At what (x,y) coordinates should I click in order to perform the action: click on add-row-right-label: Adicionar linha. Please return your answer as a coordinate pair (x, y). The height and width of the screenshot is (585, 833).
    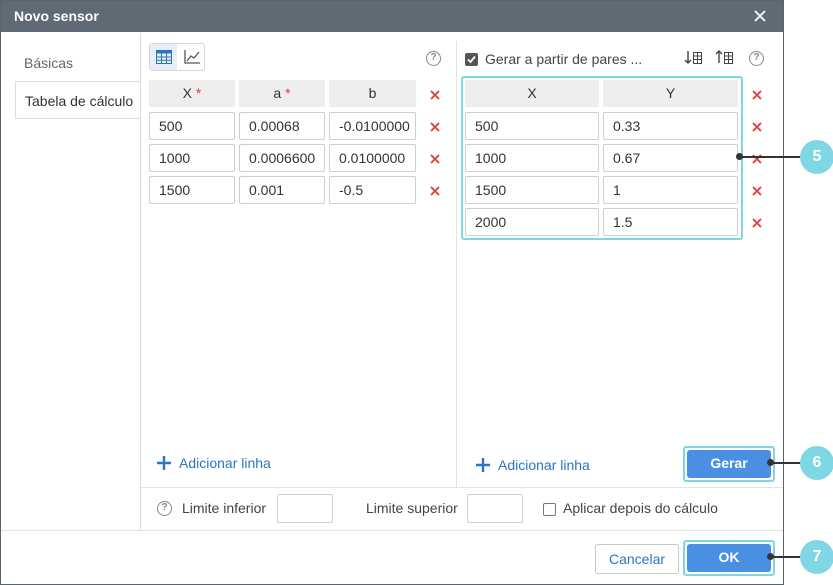
    Looking at the image, I should click on (544, 465).